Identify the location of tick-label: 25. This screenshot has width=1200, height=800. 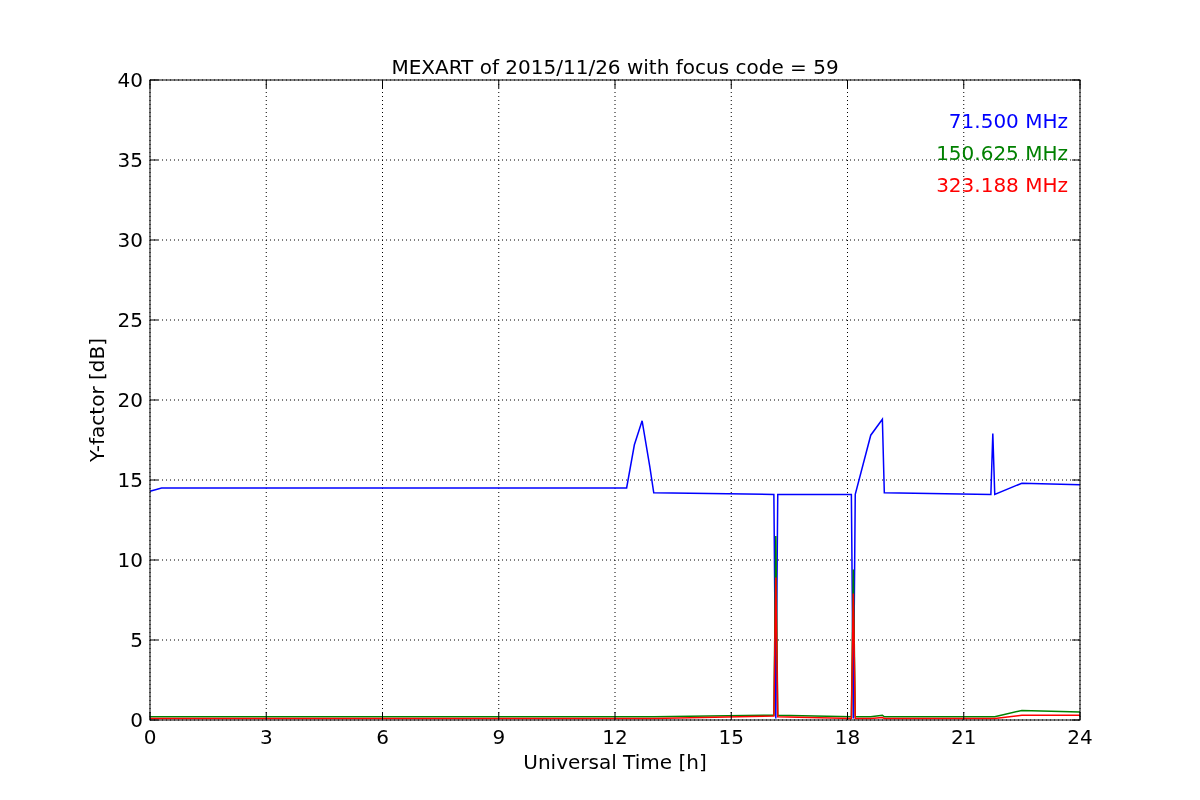
(130, 320).